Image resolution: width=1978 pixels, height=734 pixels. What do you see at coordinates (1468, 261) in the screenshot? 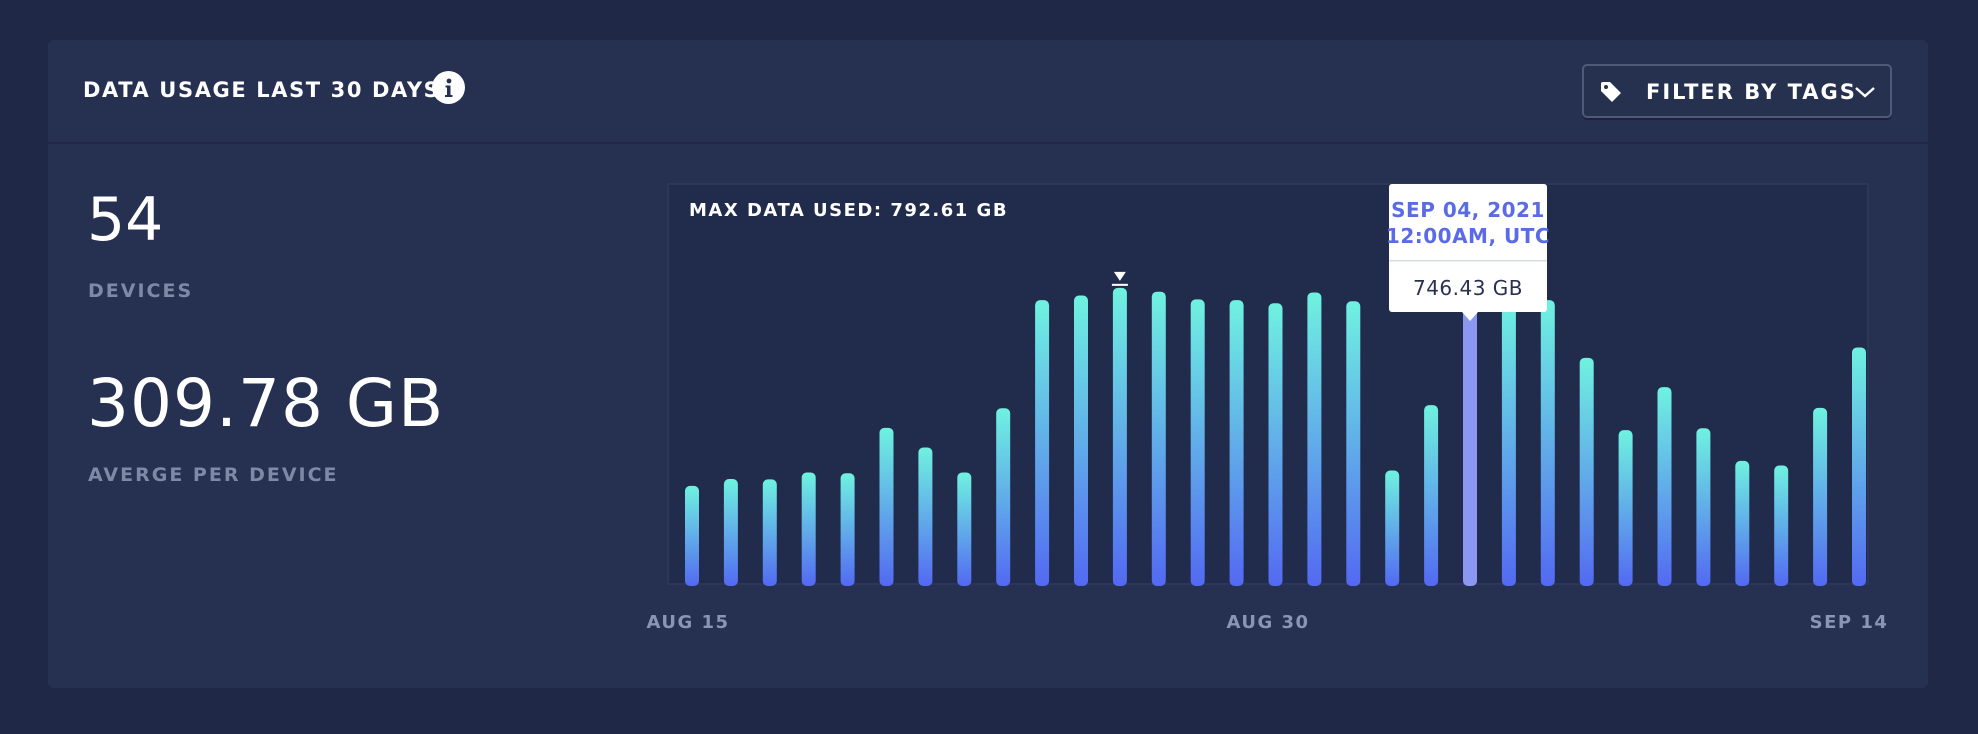
I see `tooltip-divider` at bounding box center [1468, 261].